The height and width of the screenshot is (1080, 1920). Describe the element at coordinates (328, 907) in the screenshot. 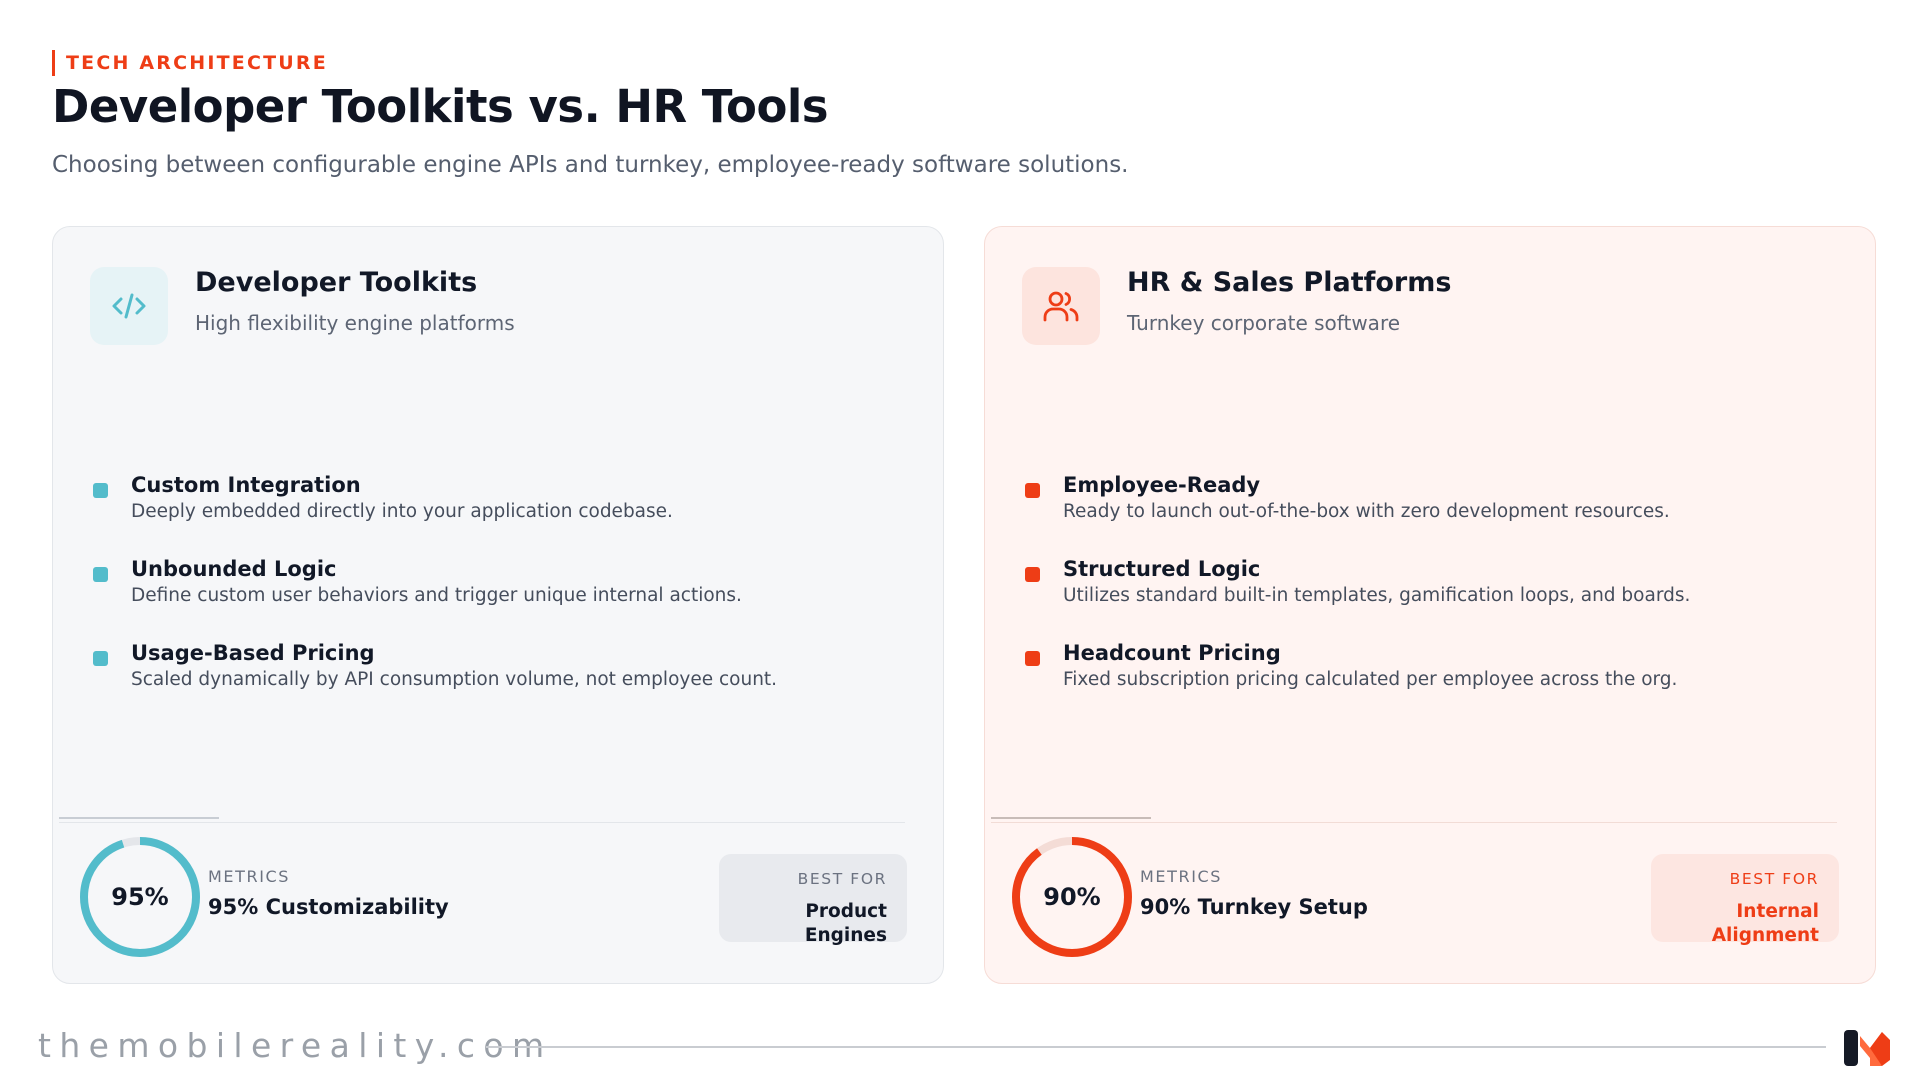

I see `metric-value: 95% Customizability` at that location.